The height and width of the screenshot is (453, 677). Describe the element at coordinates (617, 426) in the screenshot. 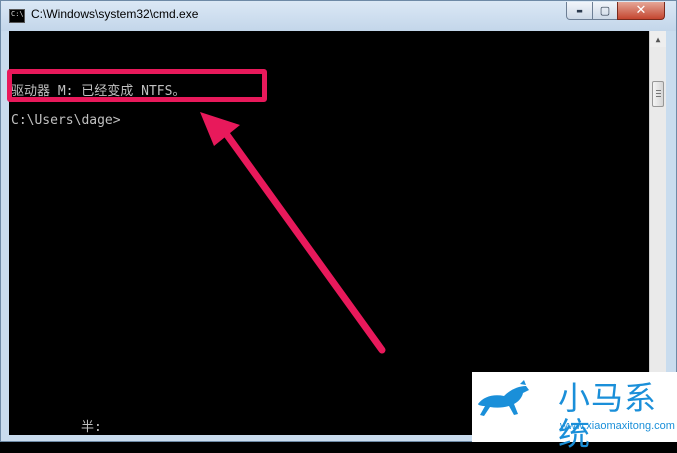

I see `logo-url: www.xiaomaxitong.com` at that location.